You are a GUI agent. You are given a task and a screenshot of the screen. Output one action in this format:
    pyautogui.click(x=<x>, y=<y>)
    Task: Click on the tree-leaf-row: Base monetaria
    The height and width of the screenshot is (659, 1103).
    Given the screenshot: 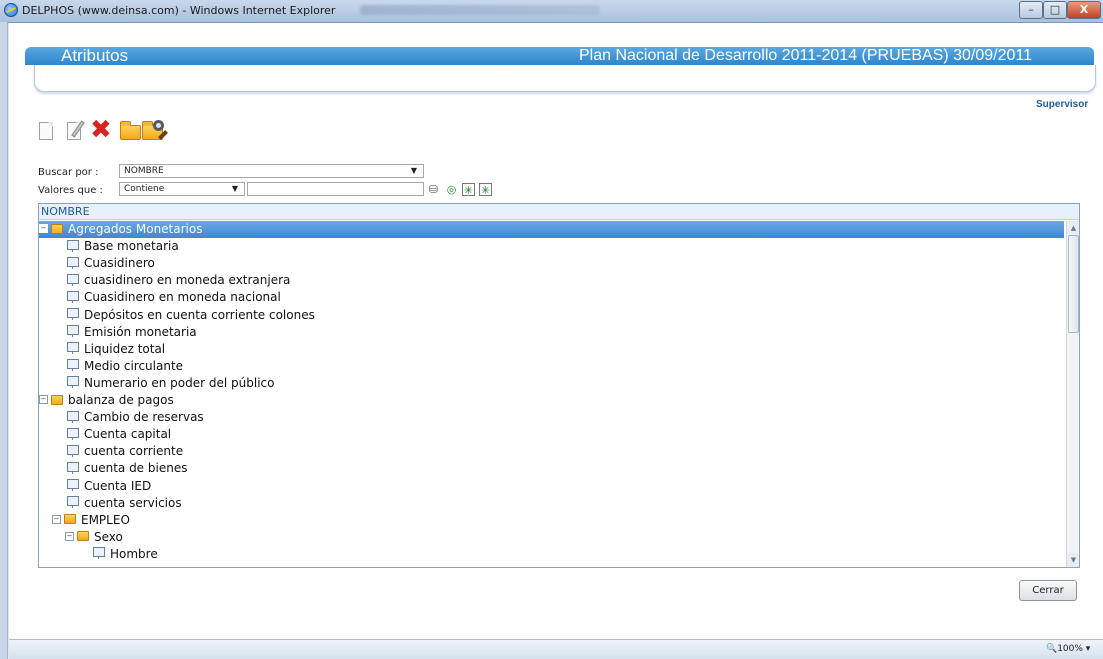 What is the action you would take?
    pyautogui.click(x=123, y=246)
    